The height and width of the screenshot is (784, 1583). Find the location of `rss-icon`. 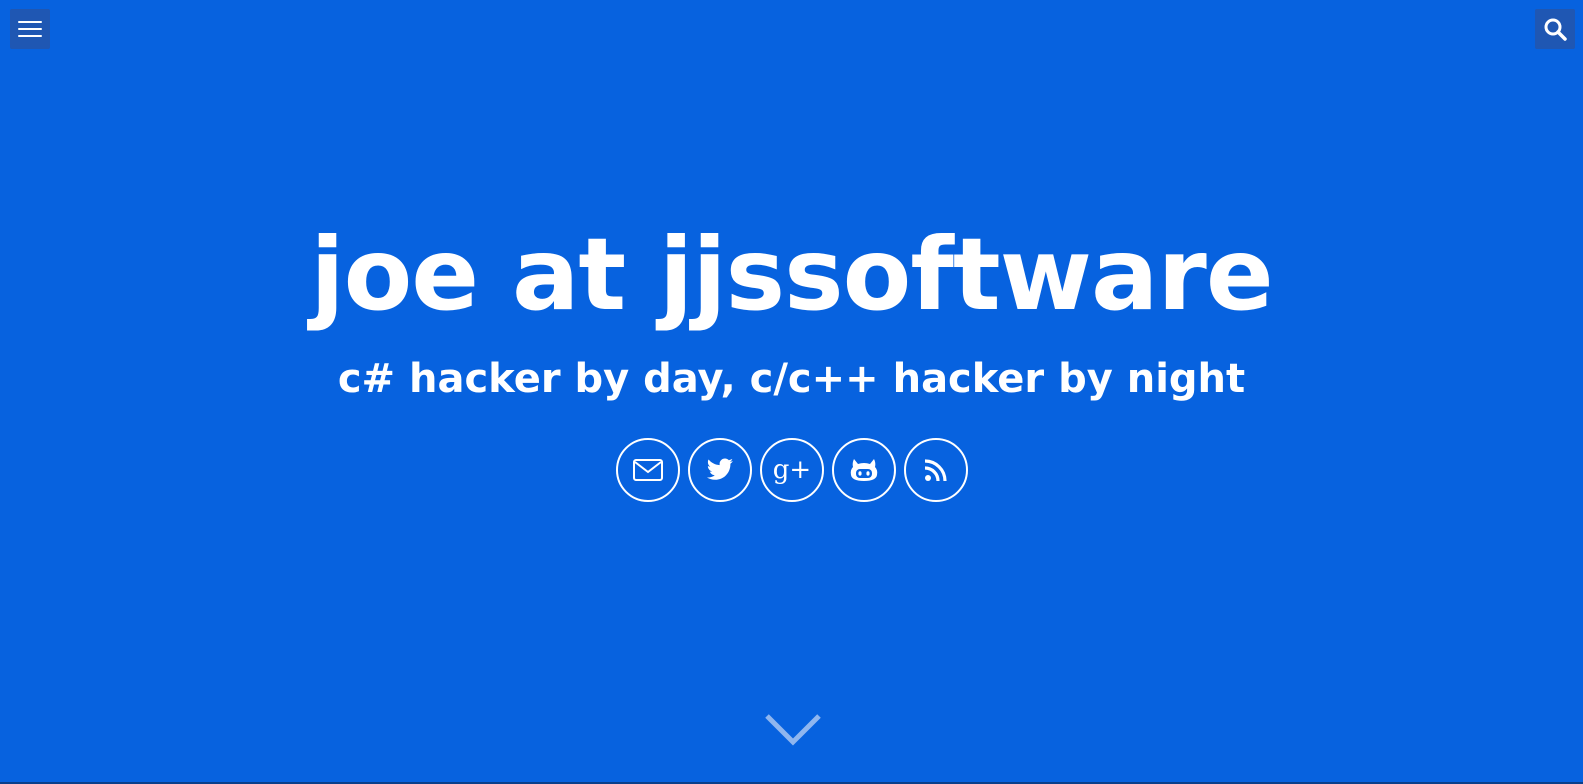

rss-icon is located at coordinates (935, 470).